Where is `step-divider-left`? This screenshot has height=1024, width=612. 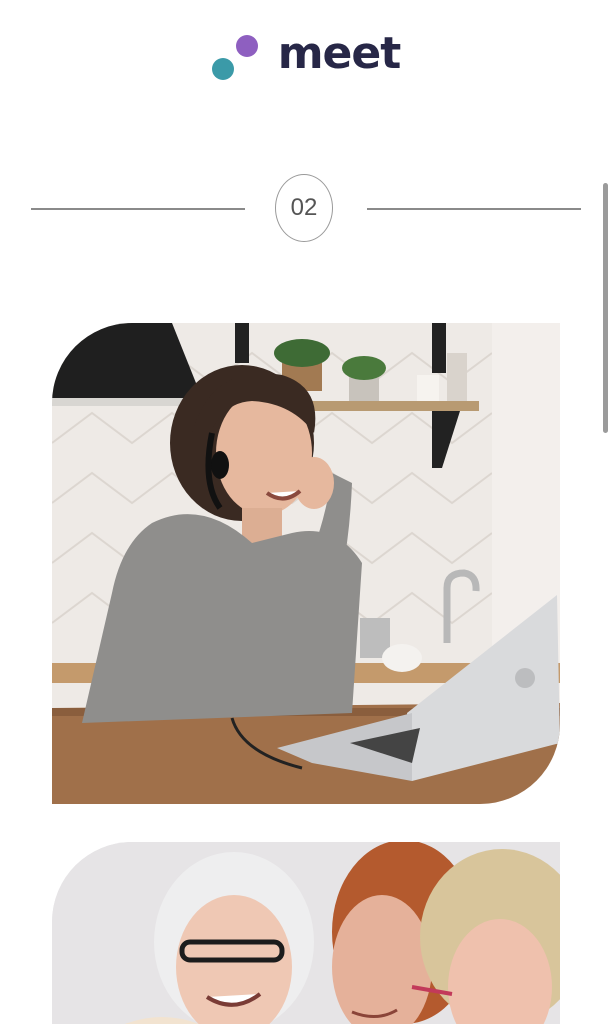 step-divider-left is located at coordinates (138, 209).